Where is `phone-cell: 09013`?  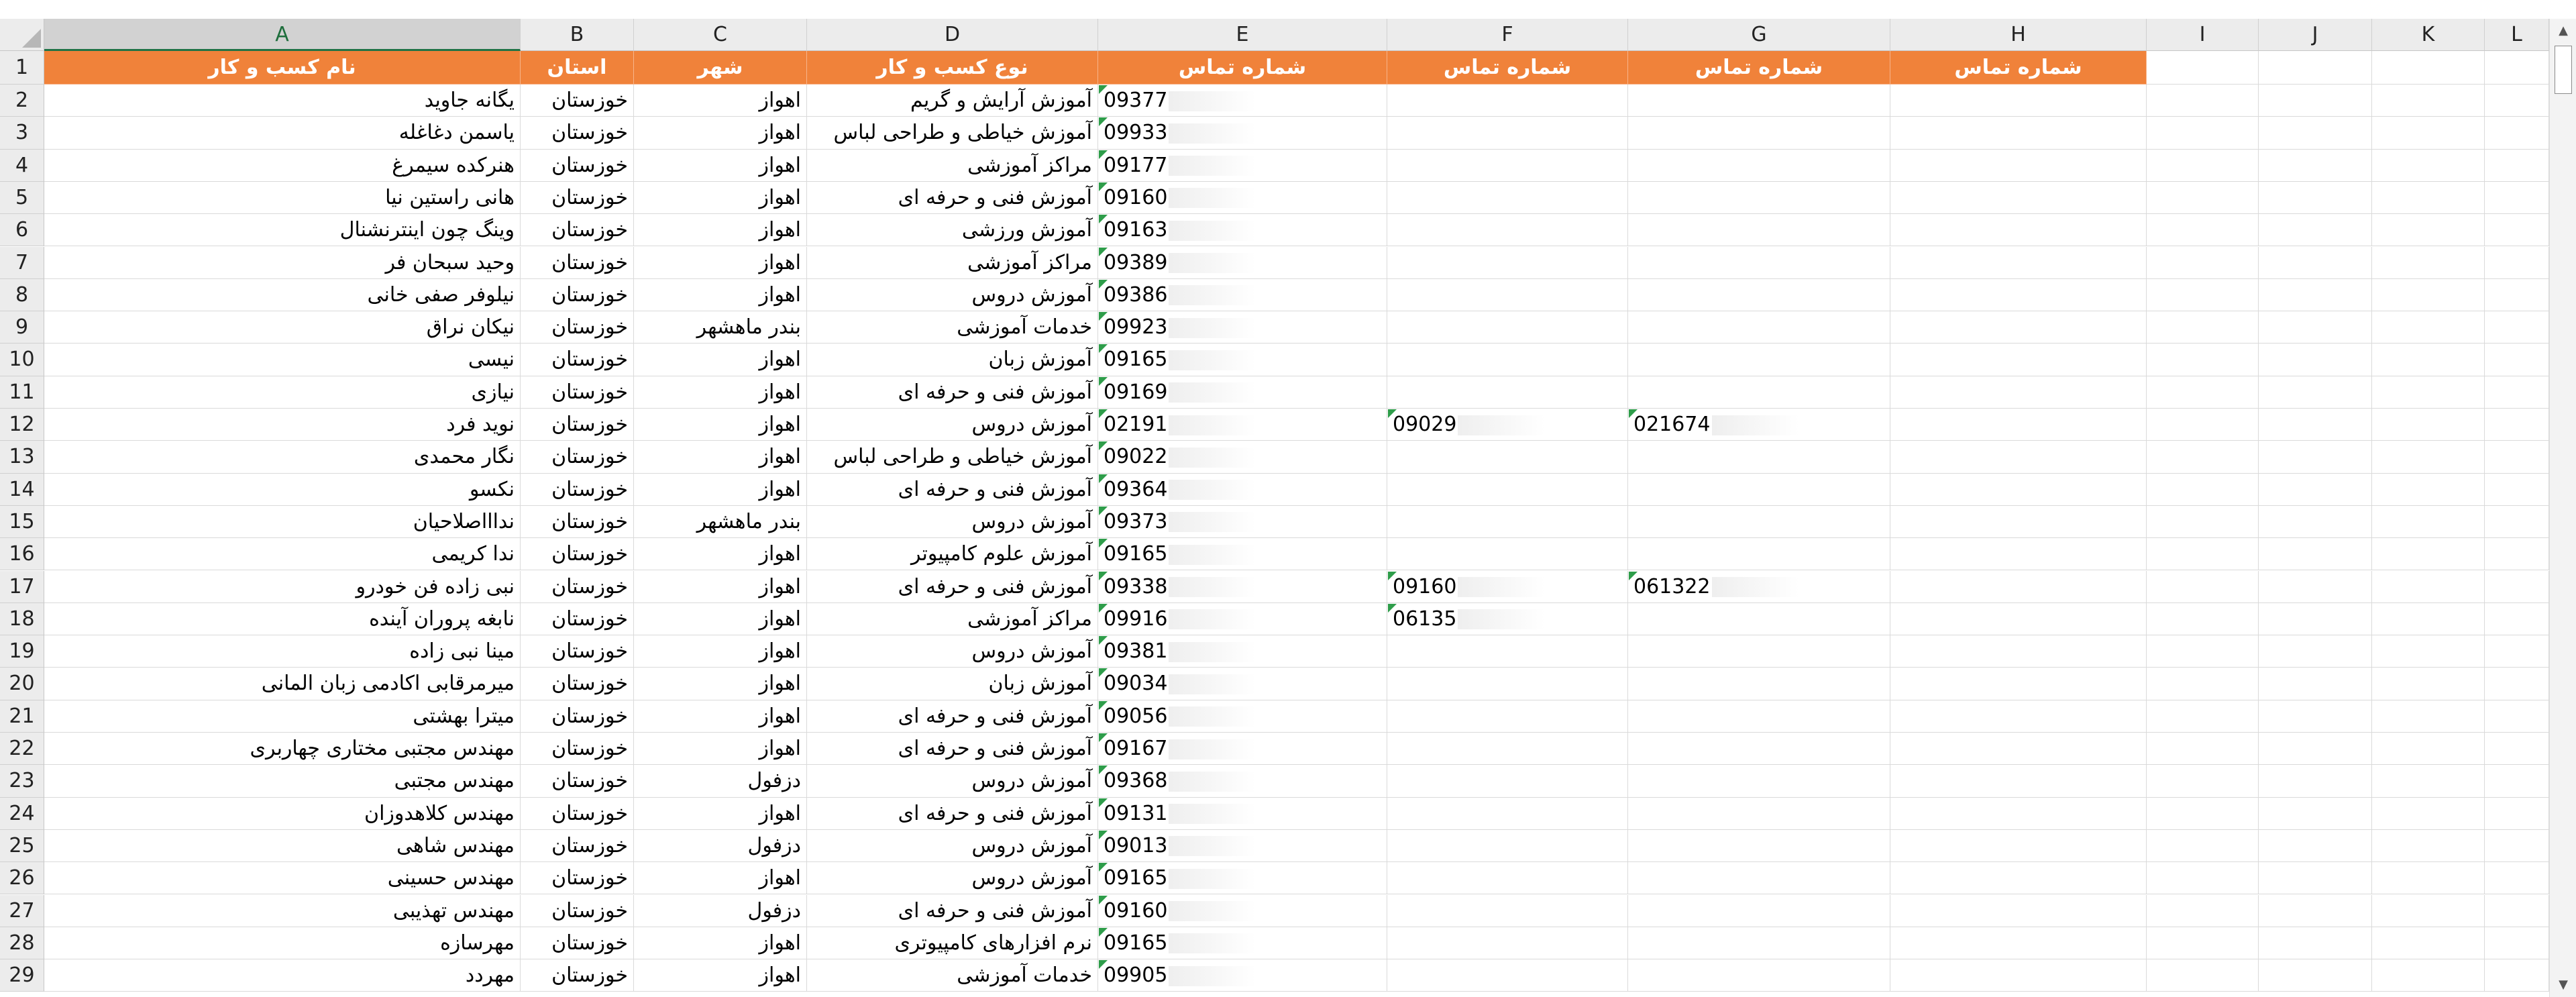 phone-cell: 09013 is located at coordinates (1242, 846).